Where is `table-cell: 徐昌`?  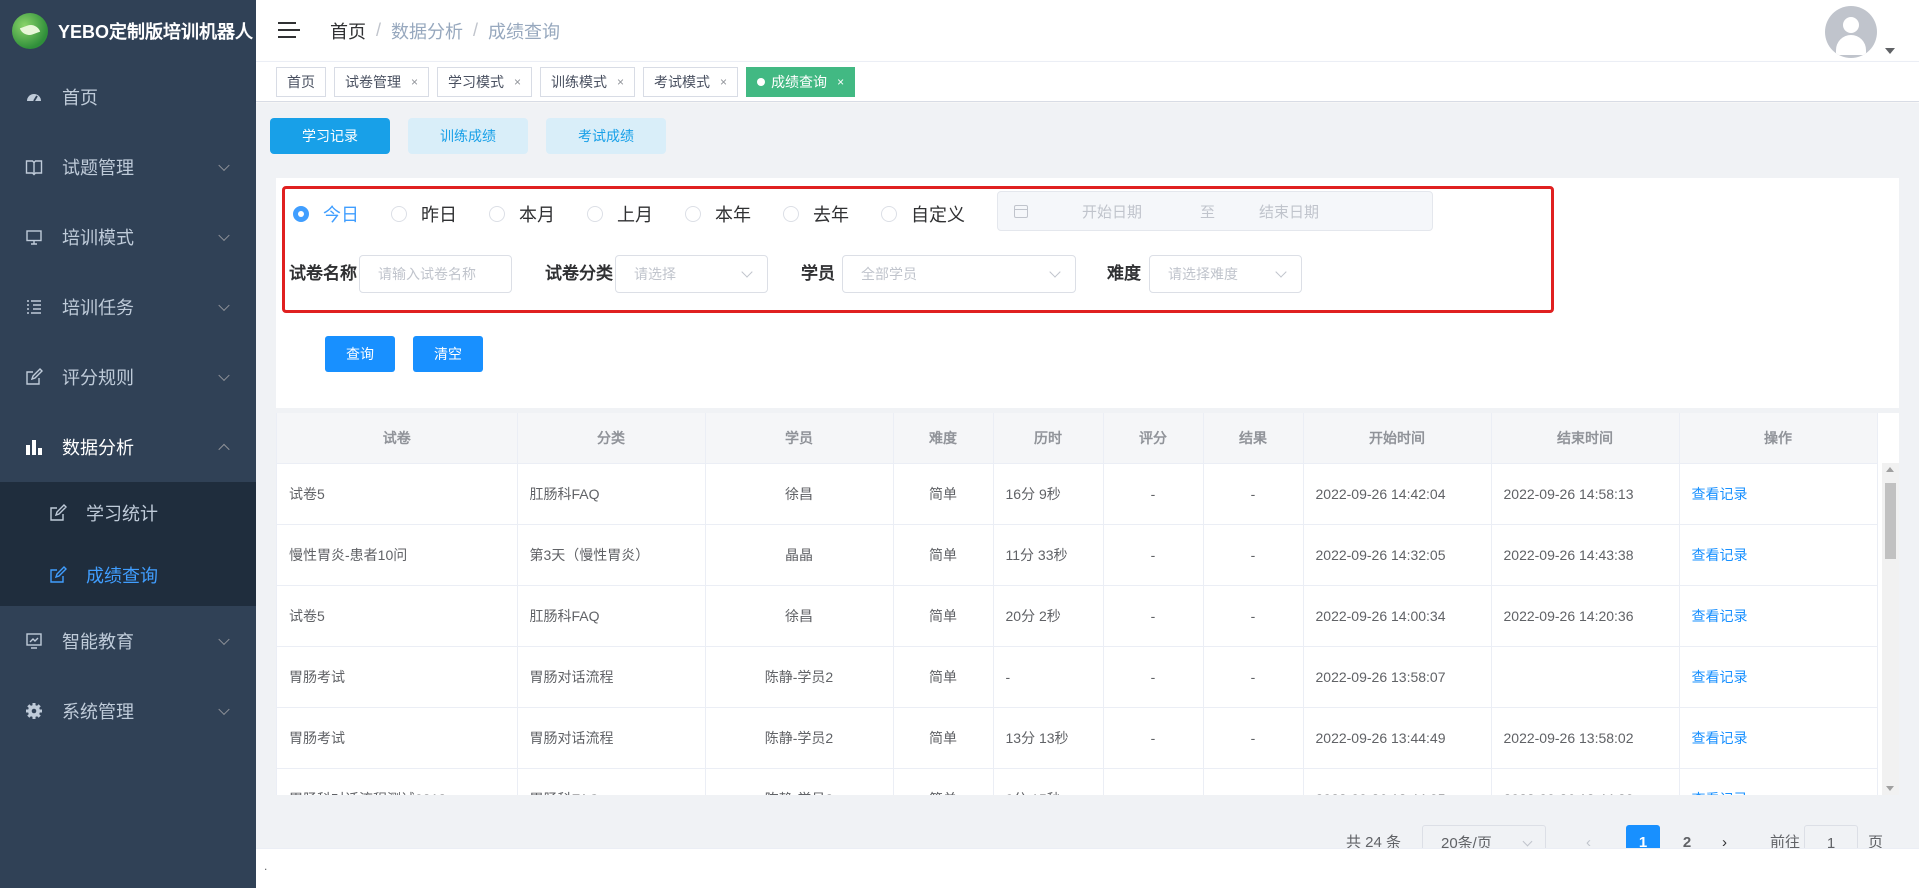
table-cell: 徐昌 is located at coordinates (799, 494).